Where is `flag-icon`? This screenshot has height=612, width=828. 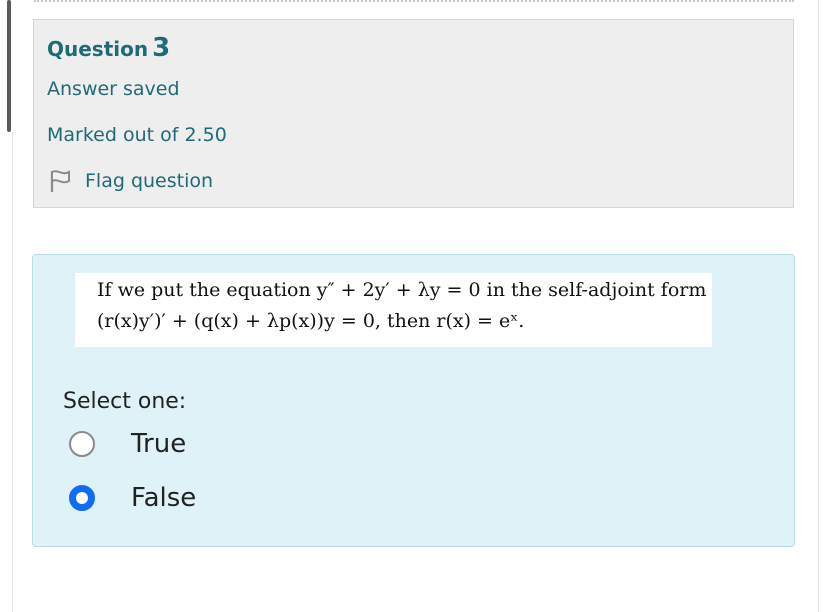
flag-icon is located at coordinates (60, 181).